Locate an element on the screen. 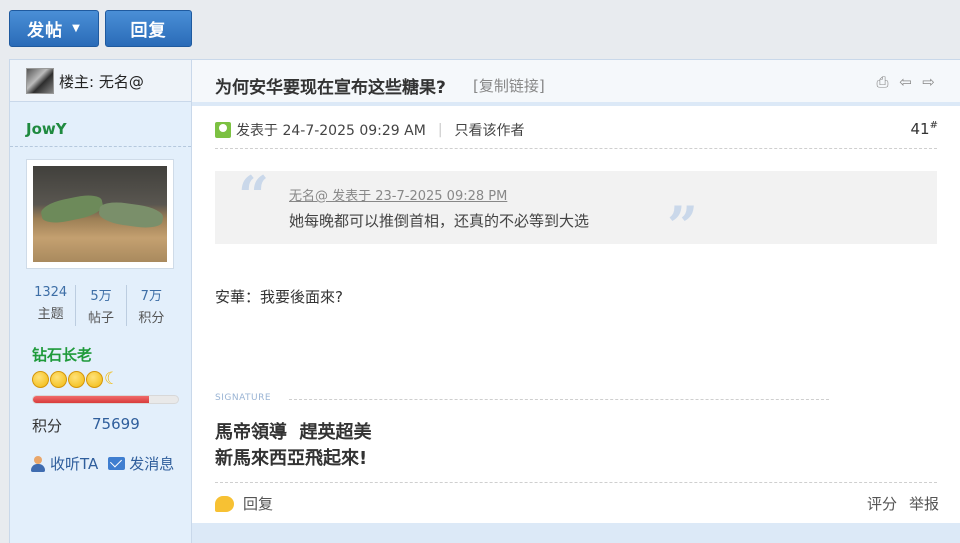  stat-credits-label: 积分 is located at coordinates (151, 318).